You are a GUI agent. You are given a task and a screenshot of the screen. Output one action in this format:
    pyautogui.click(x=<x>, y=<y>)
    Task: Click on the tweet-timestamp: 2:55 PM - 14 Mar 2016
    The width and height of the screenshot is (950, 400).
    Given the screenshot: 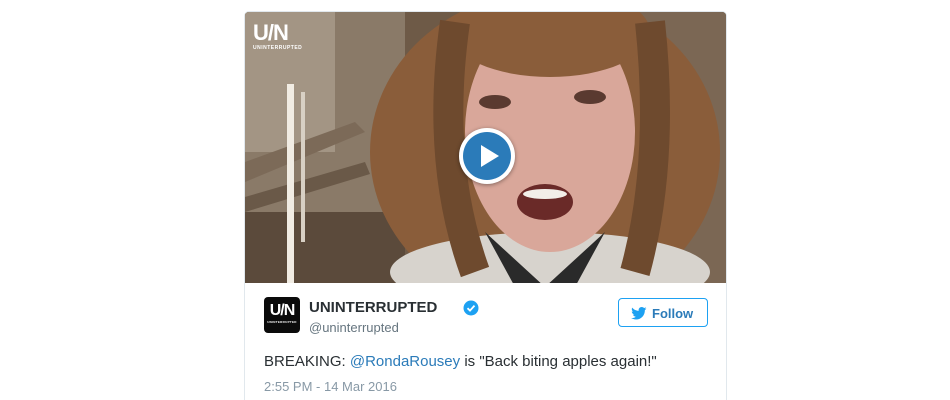 What is the action you would take?
    pyautogui.click(x=330, y=386)
    